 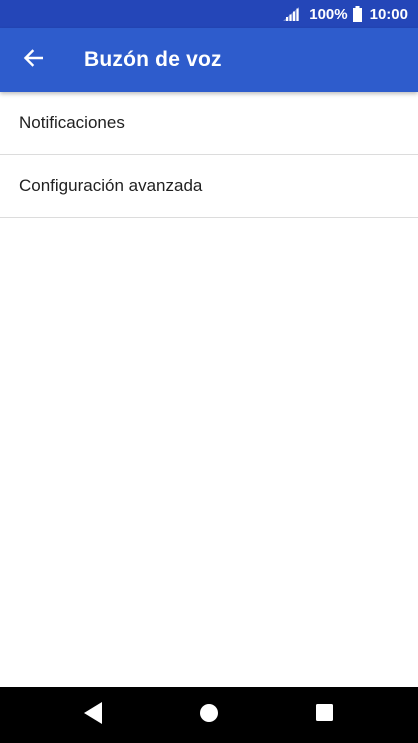 I want to click on clock: 10:00, so click(x=388, y=14).